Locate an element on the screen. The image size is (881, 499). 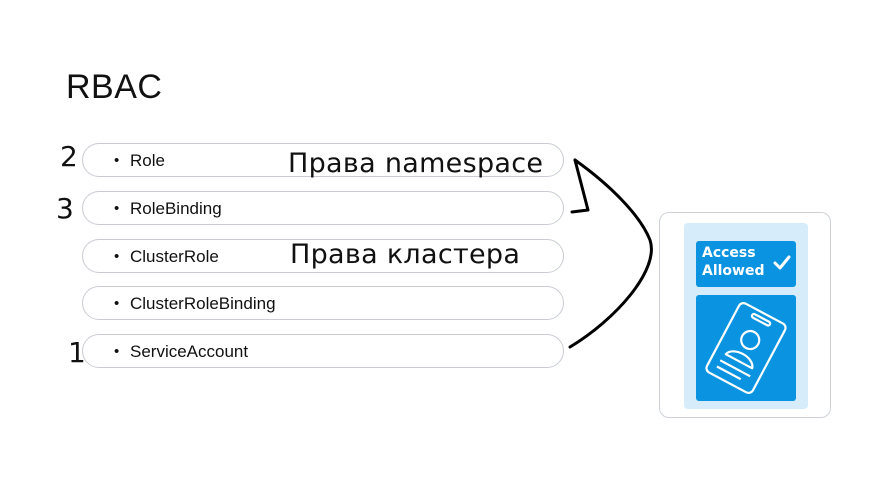
access-card: Access Allowed is located at coordinates (745, 315).